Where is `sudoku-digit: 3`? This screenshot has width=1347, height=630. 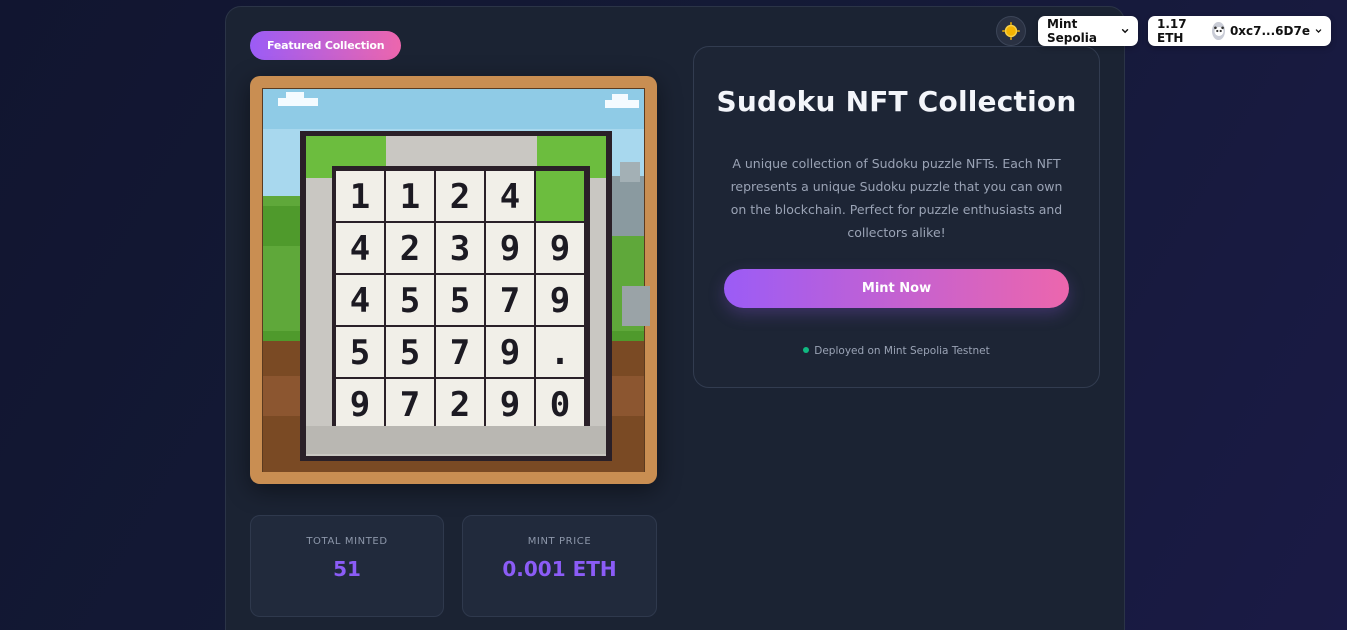 sudoku-digit: 3 is located at coordinates (460, 249).